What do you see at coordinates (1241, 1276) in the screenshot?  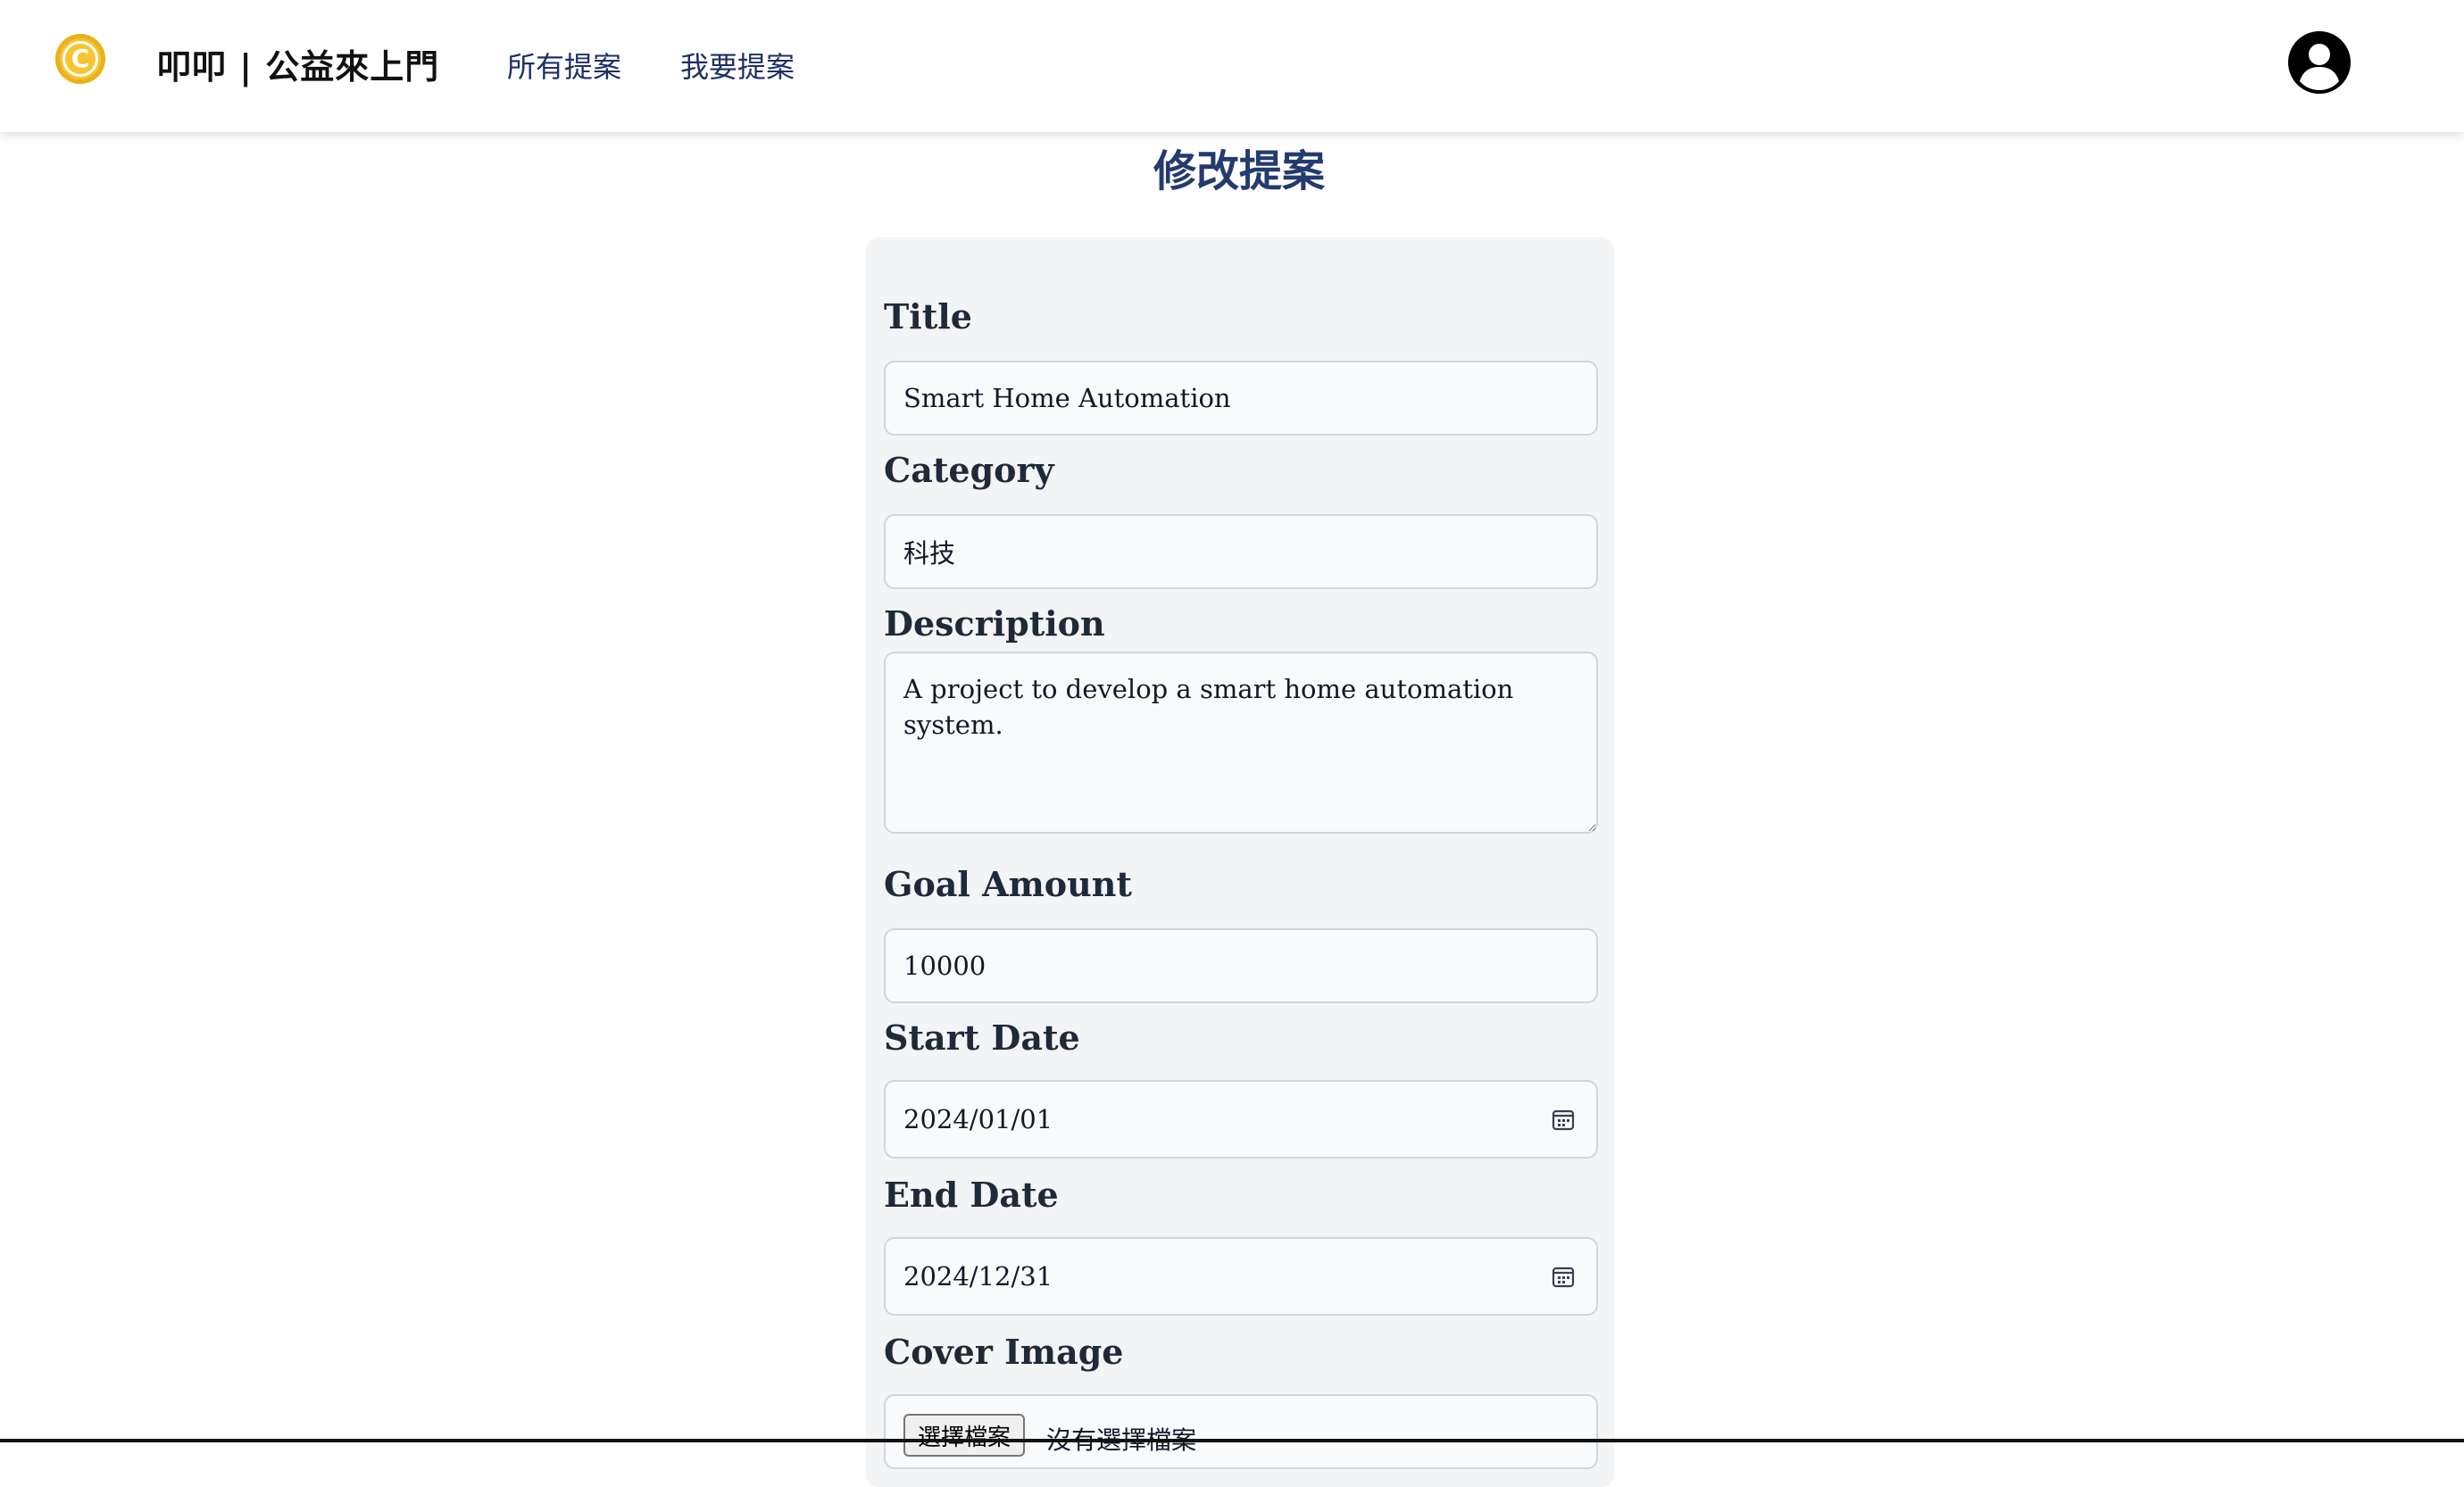 I see `end-date-input` at bounding box center [1241, 1276].